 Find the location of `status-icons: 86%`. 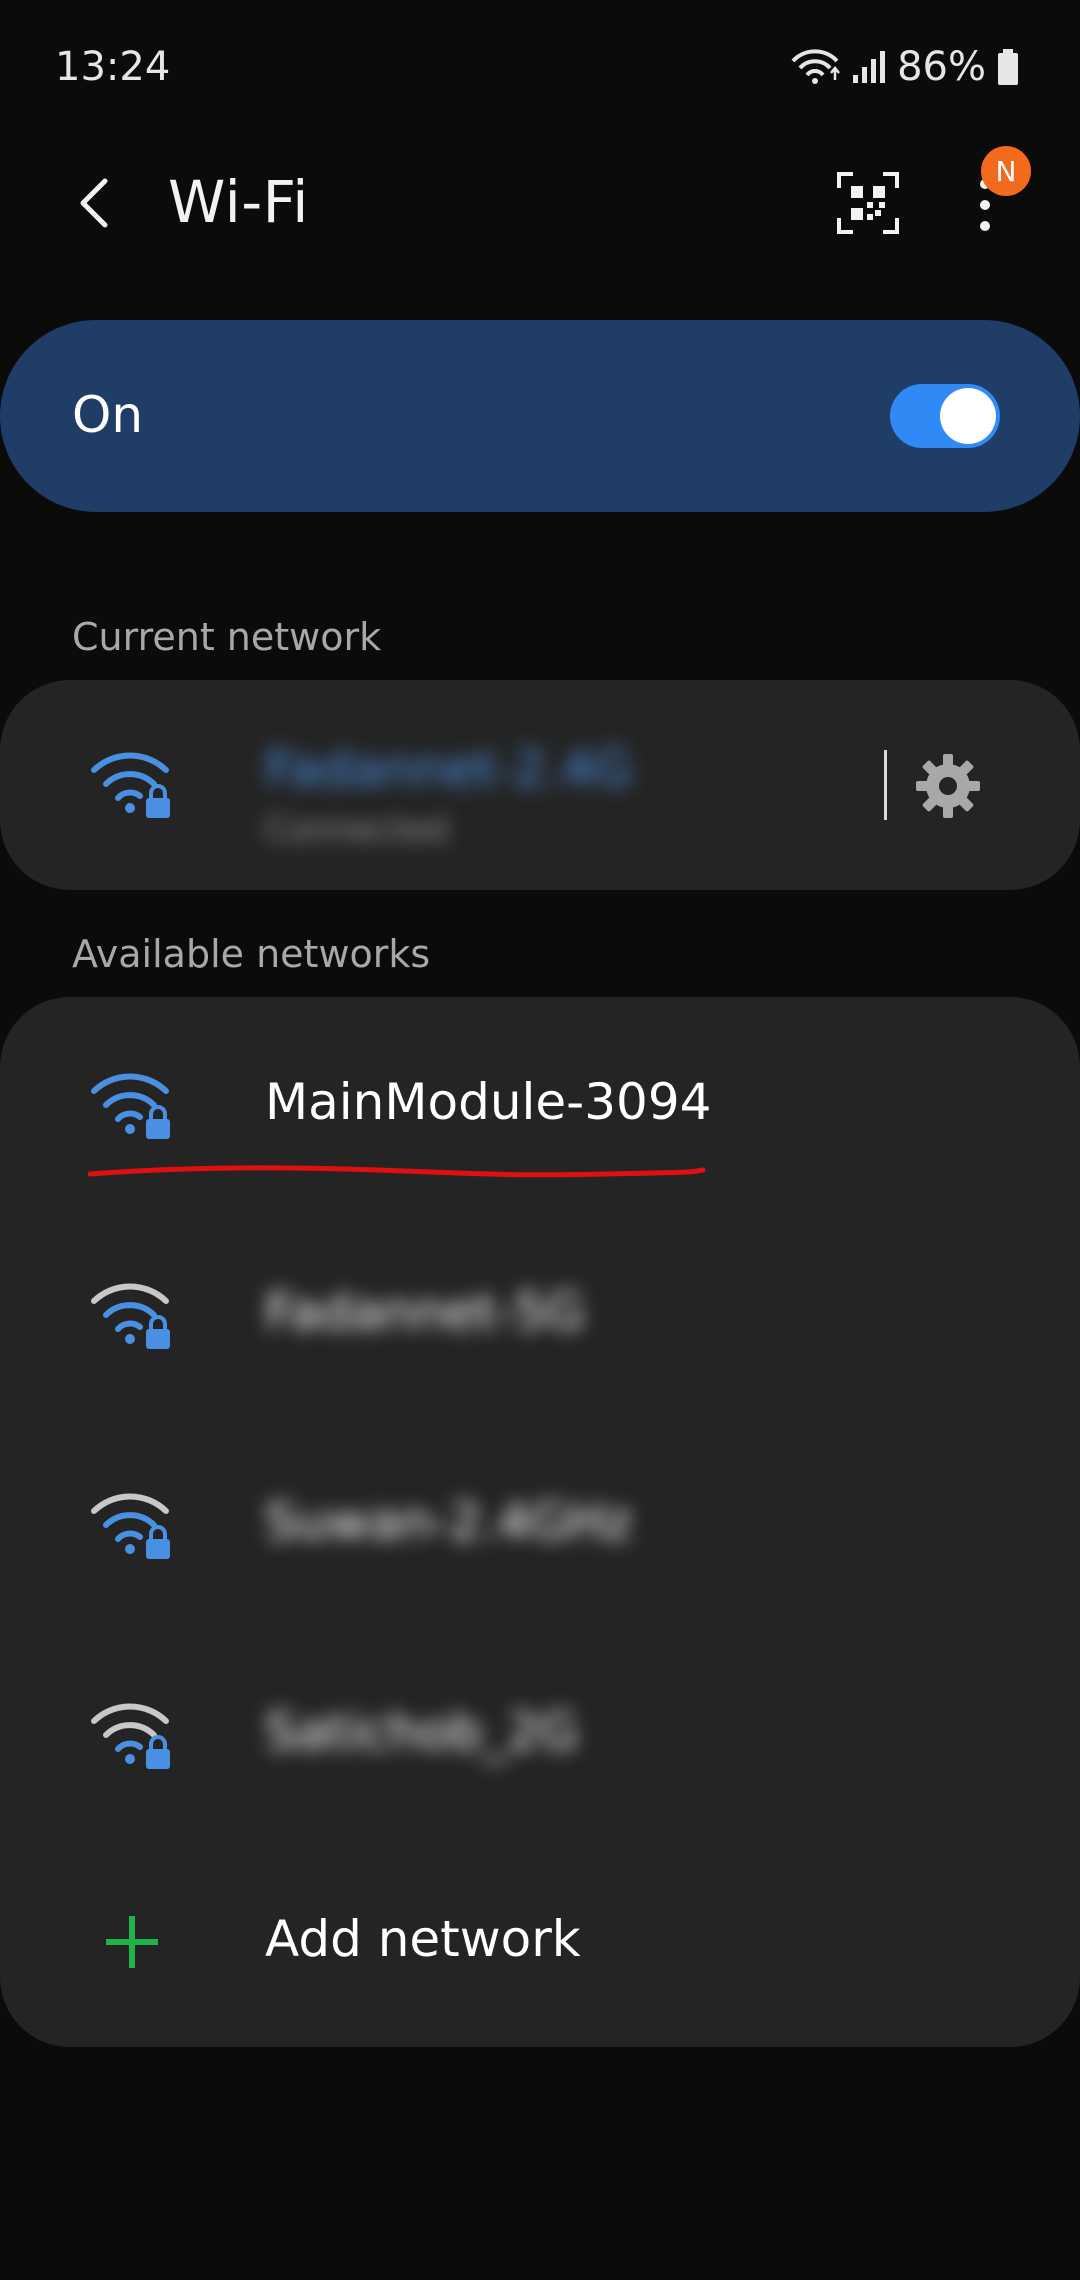

status-icons: 86% is located at coordinates (904, 67).